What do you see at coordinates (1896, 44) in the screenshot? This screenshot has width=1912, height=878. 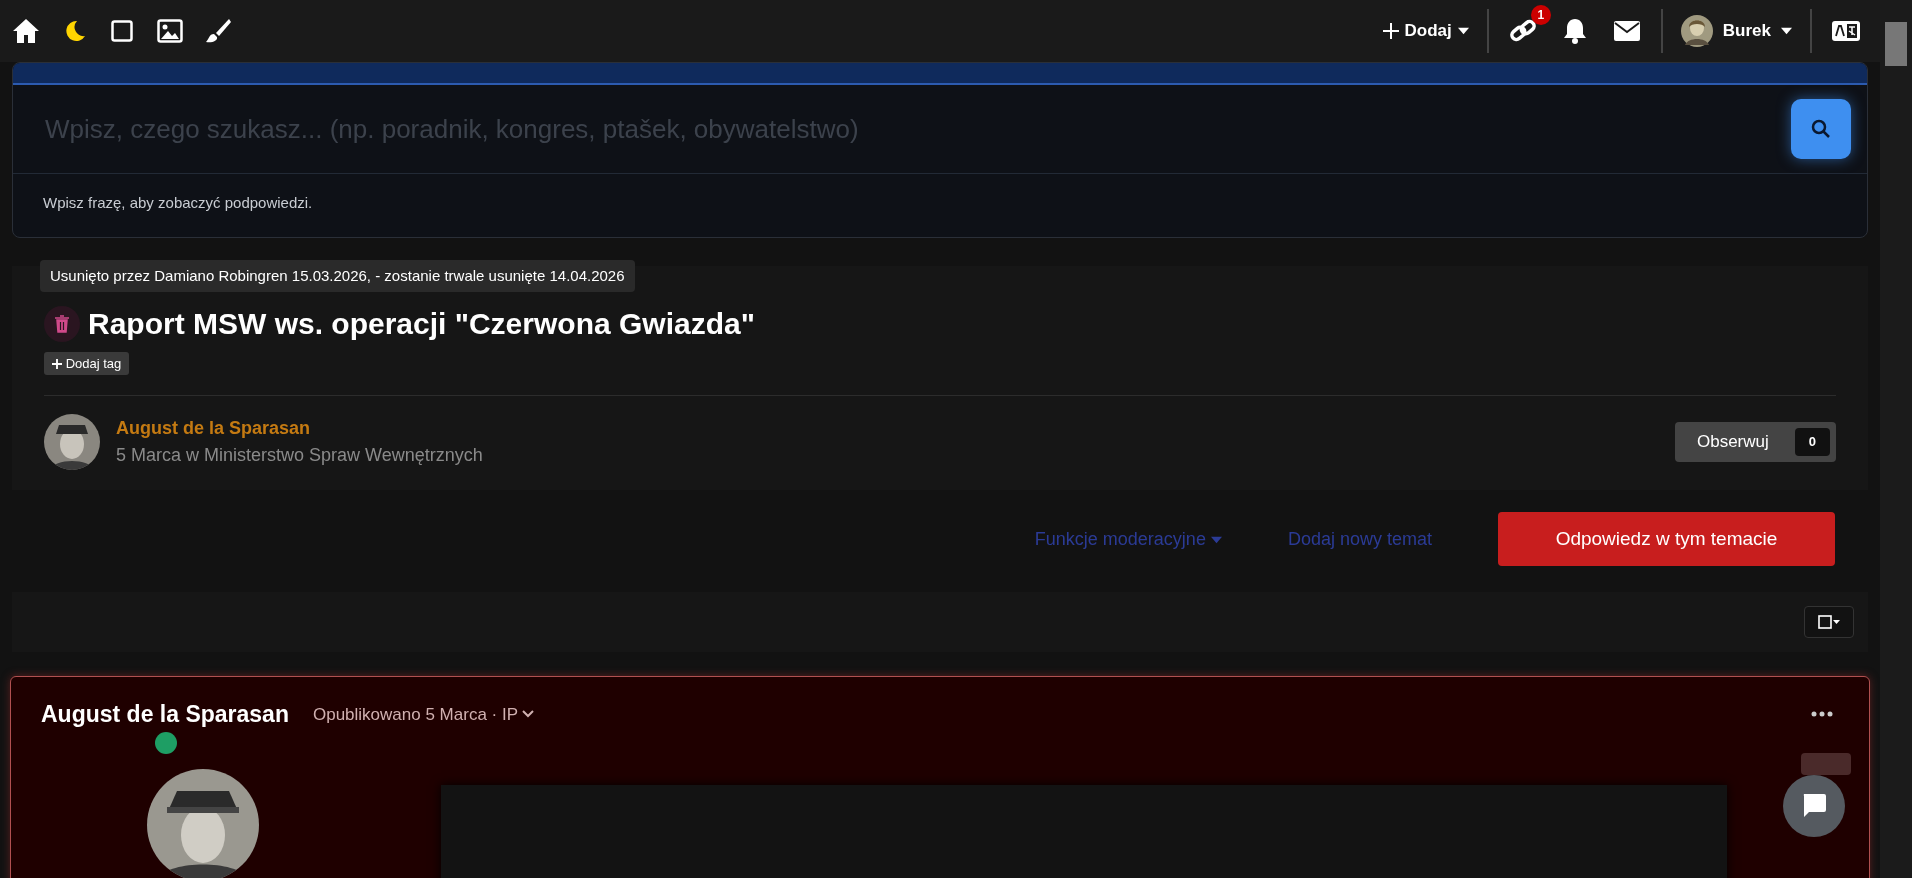 I see `scrollbar-thumb` at bounding box center [1896, 44].